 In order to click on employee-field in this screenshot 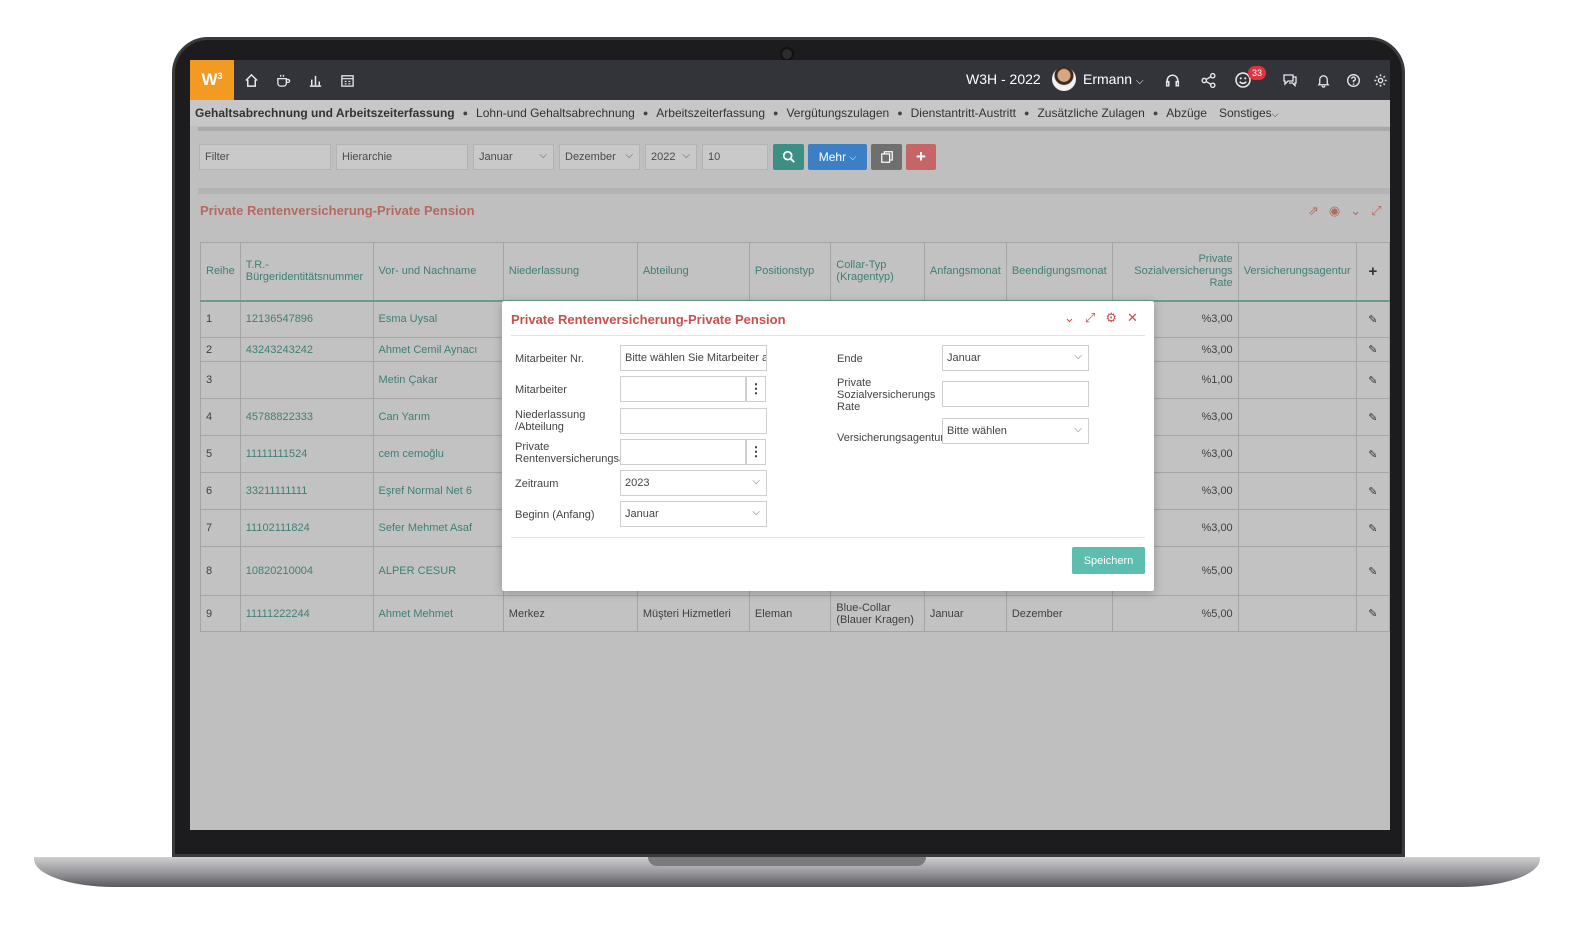, I will do `click(683, 389)`.